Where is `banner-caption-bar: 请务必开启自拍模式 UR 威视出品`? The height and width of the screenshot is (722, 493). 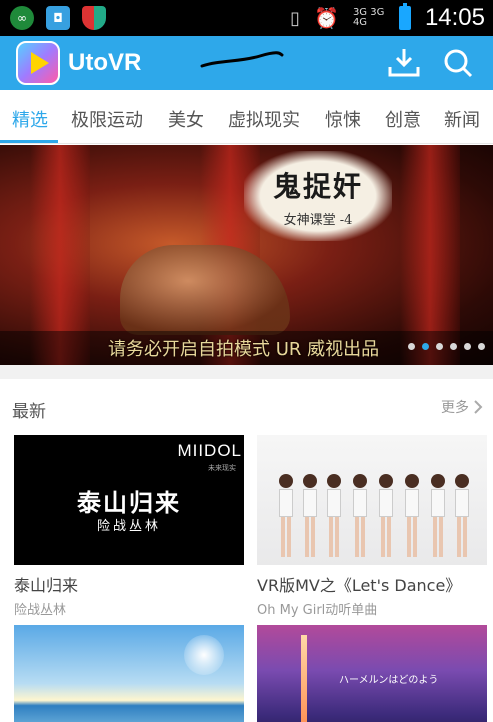 banner-caption-bar: 请务必开启自拍模式 UR 威视出品 is located at coordinates (246, 348).